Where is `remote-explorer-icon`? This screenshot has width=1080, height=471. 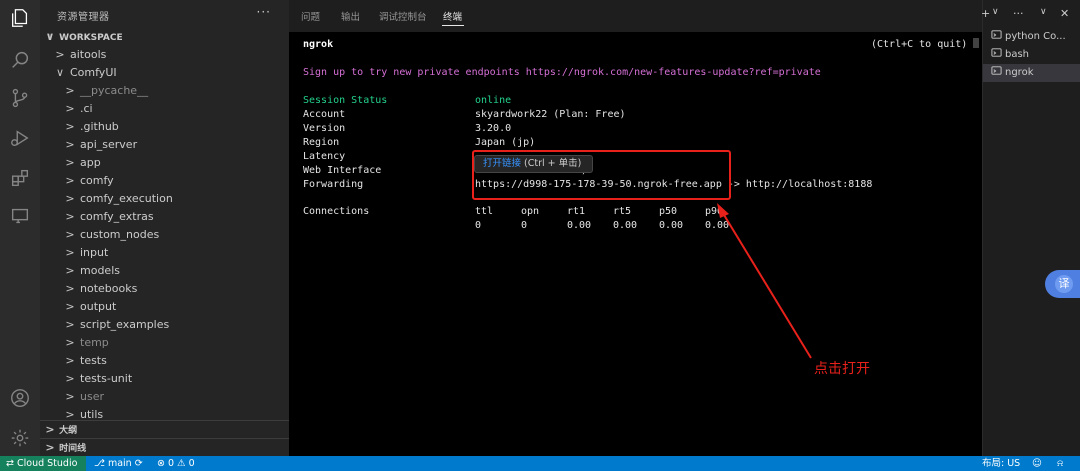
remote-explorer-icon is located at coordinates (20, 216).